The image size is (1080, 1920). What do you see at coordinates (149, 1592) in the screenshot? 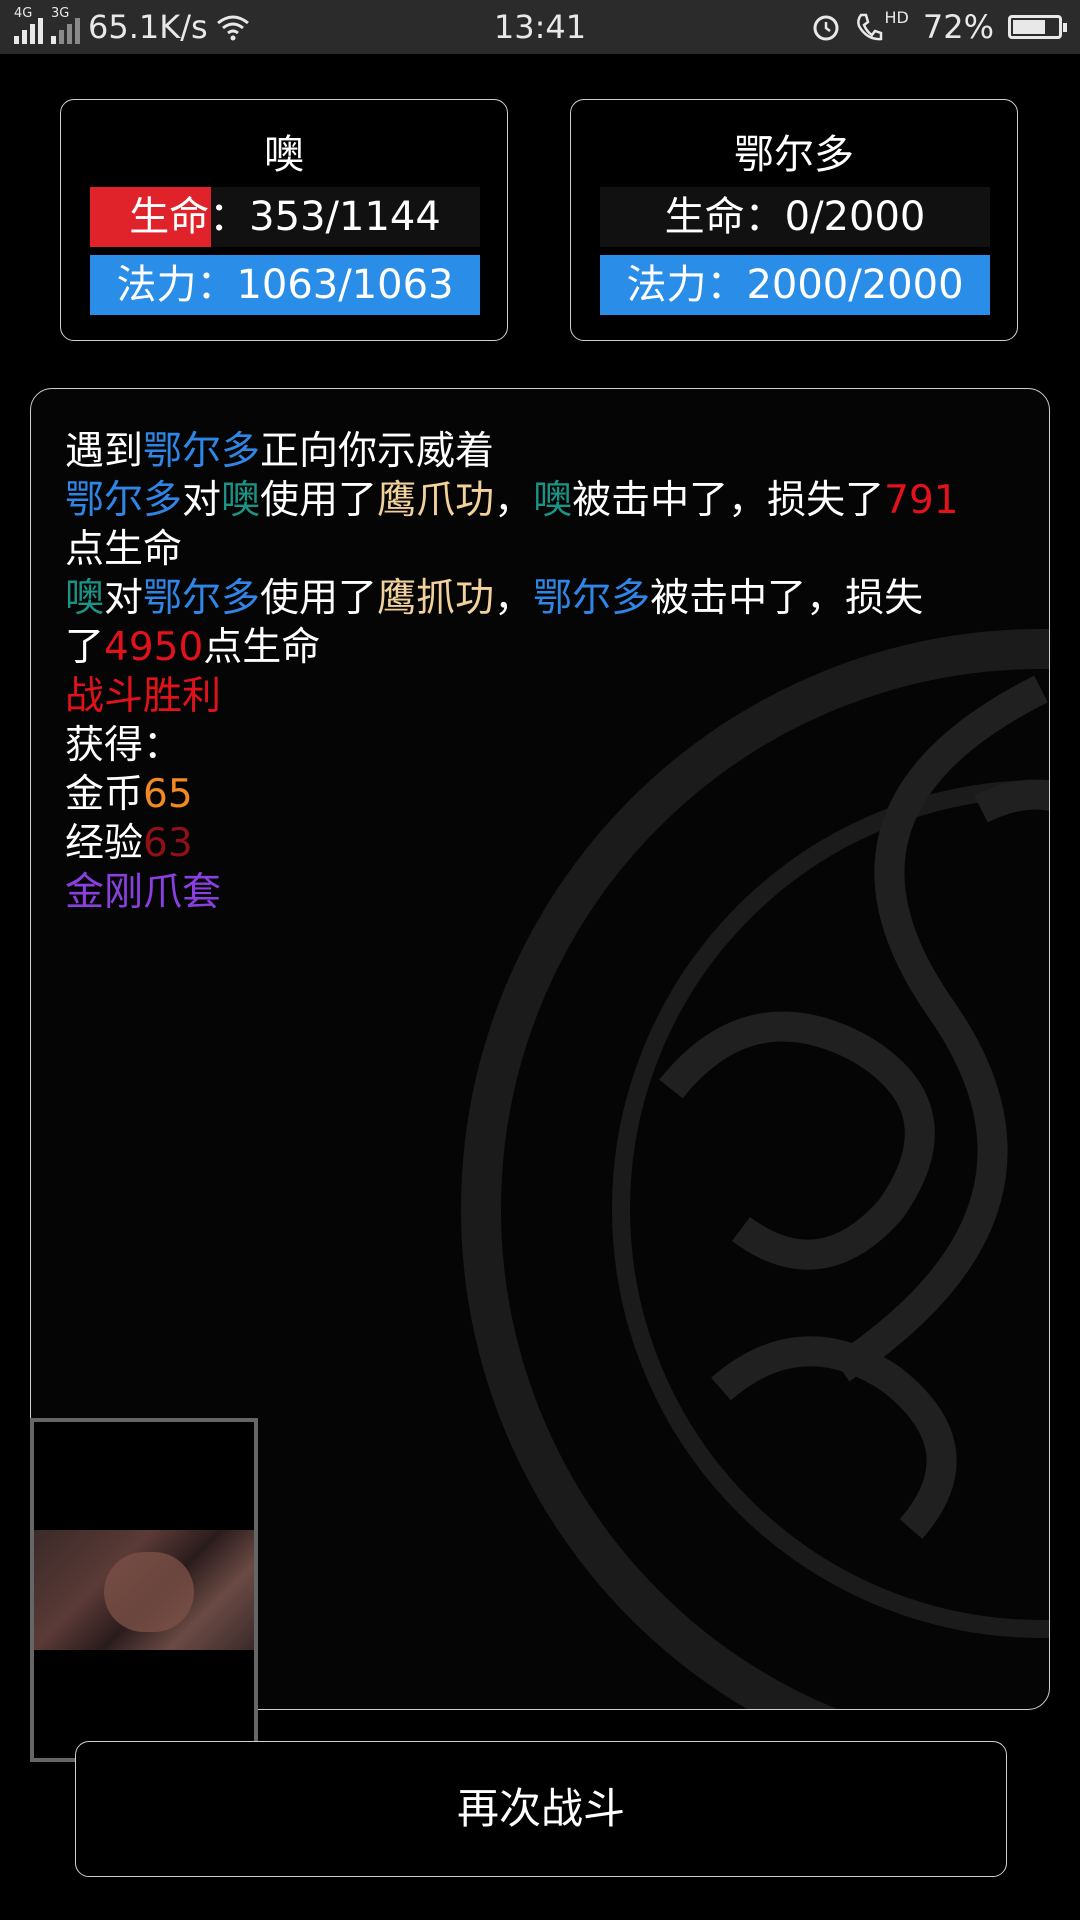
I see `video-person-image` at bounding box center [149, 1592].